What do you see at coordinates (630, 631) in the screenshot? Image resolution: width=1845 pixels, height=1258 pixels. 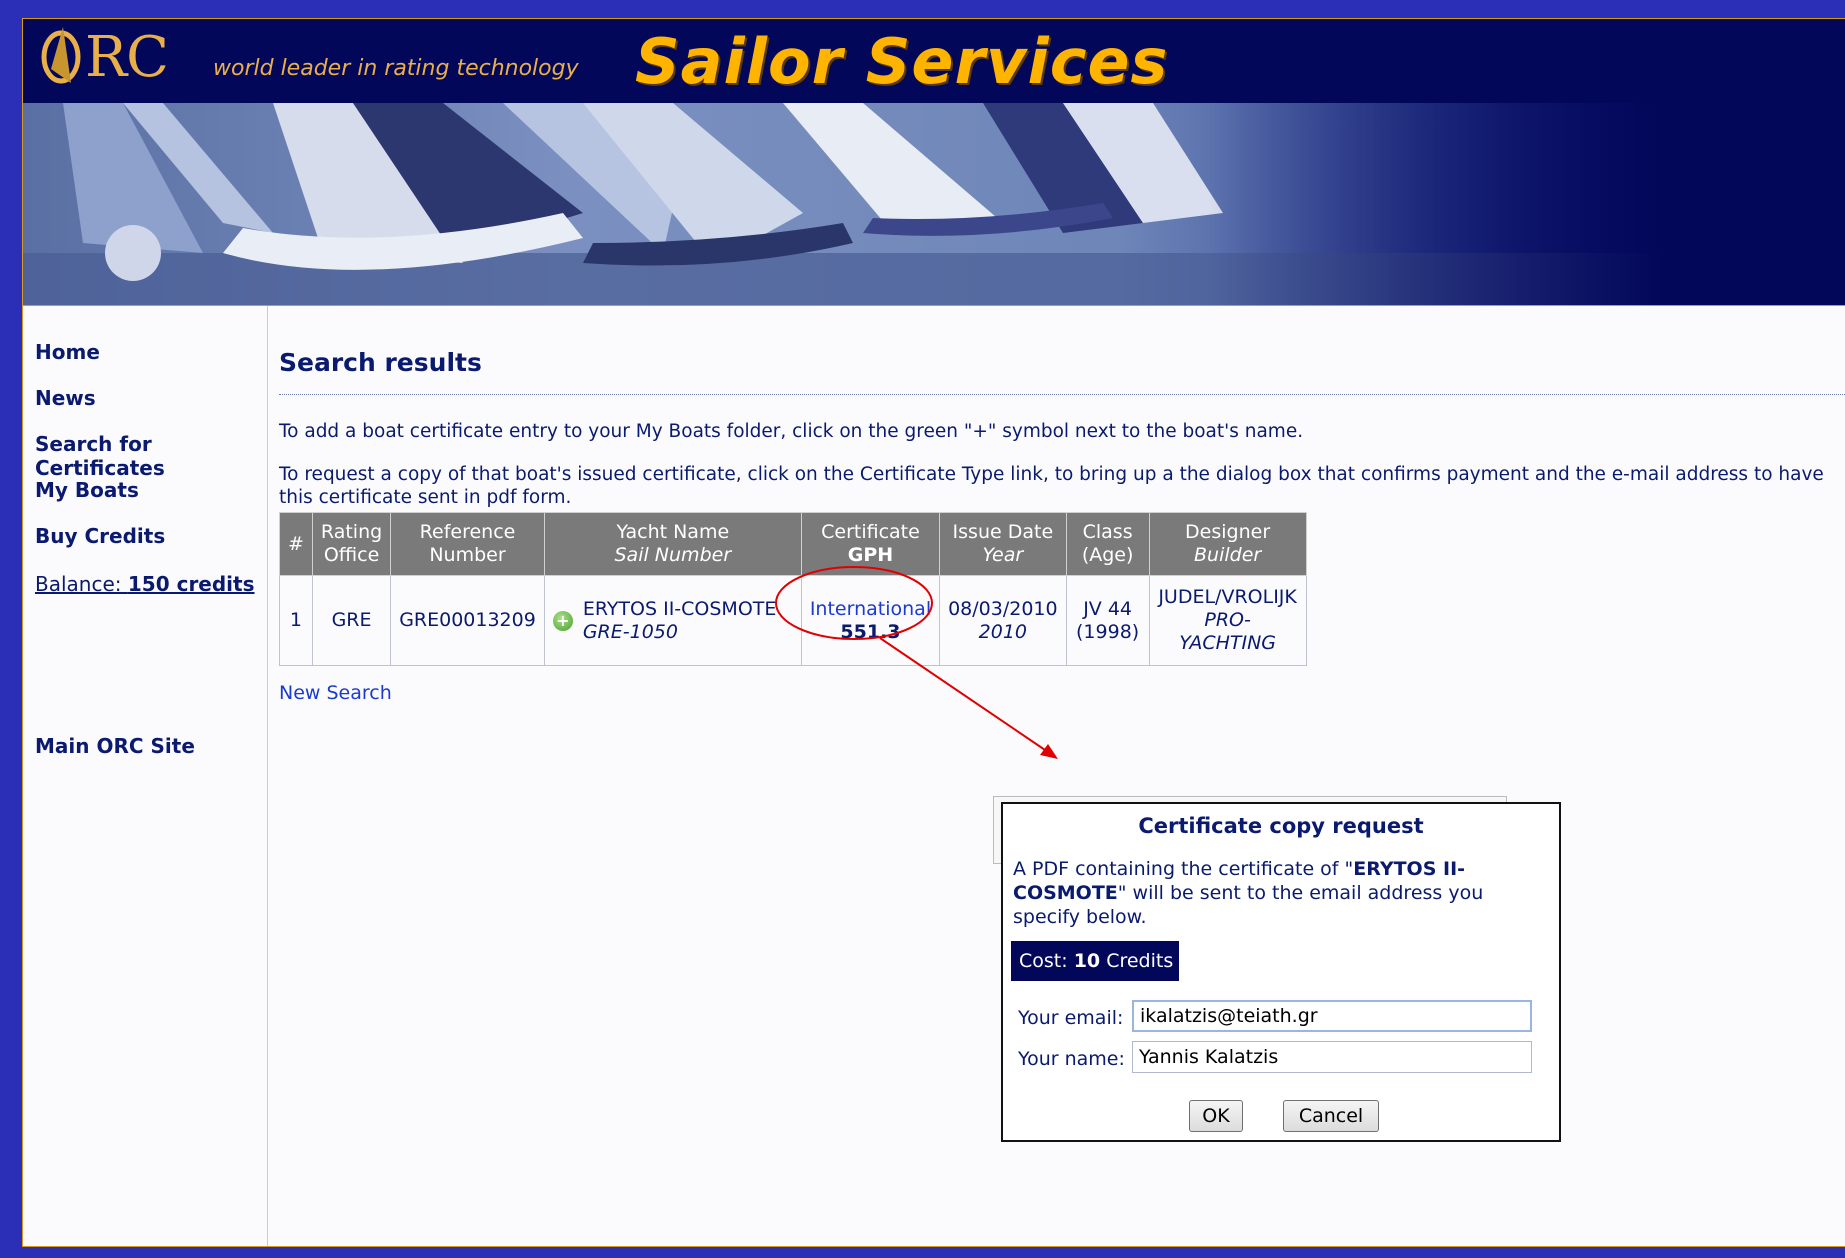 I see `sail-number: GRE-1050` at bounding box center [630, 631].